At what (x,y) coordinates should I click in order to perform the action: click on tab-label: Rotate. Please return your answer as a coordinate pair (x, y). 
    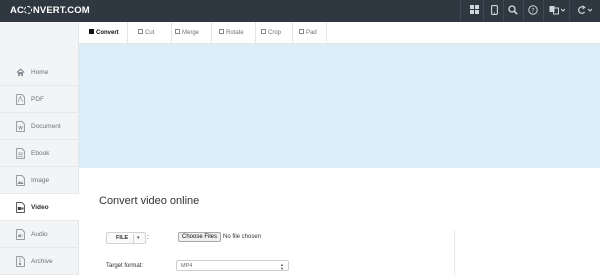
    Looking at the image, I should click on (235, 33).